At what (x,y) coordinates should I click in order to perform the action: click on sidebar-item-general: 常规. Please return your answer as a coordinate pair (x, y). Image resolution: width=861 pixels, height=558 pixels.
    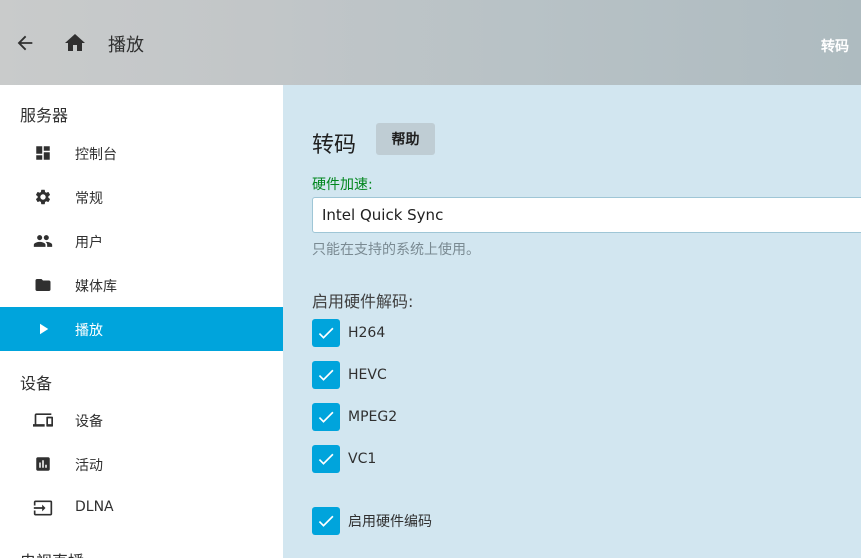
    Looking at the image, I should click on (141, 197).